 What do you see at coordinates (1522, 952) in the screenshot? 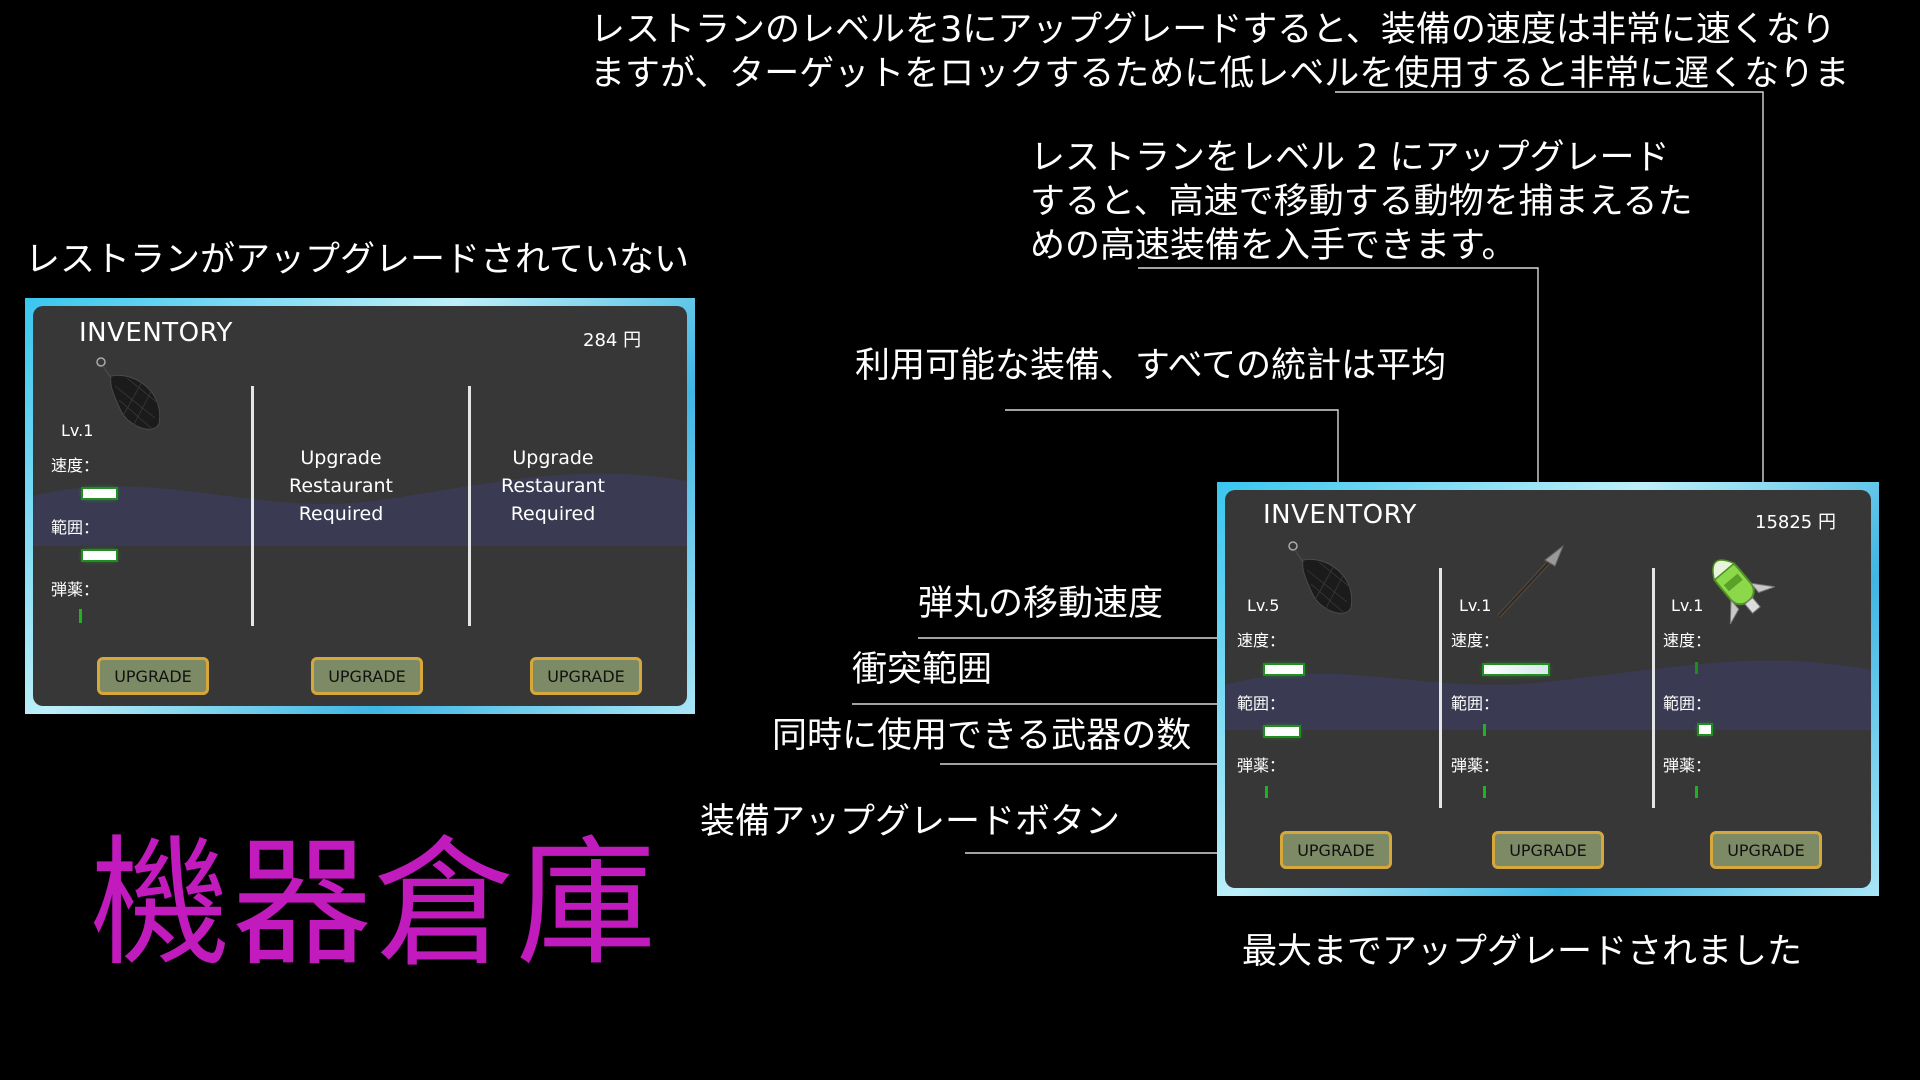
I see `note-max-upgraded: 最大までアップグレードされました` at bounding box center [1522, 952].